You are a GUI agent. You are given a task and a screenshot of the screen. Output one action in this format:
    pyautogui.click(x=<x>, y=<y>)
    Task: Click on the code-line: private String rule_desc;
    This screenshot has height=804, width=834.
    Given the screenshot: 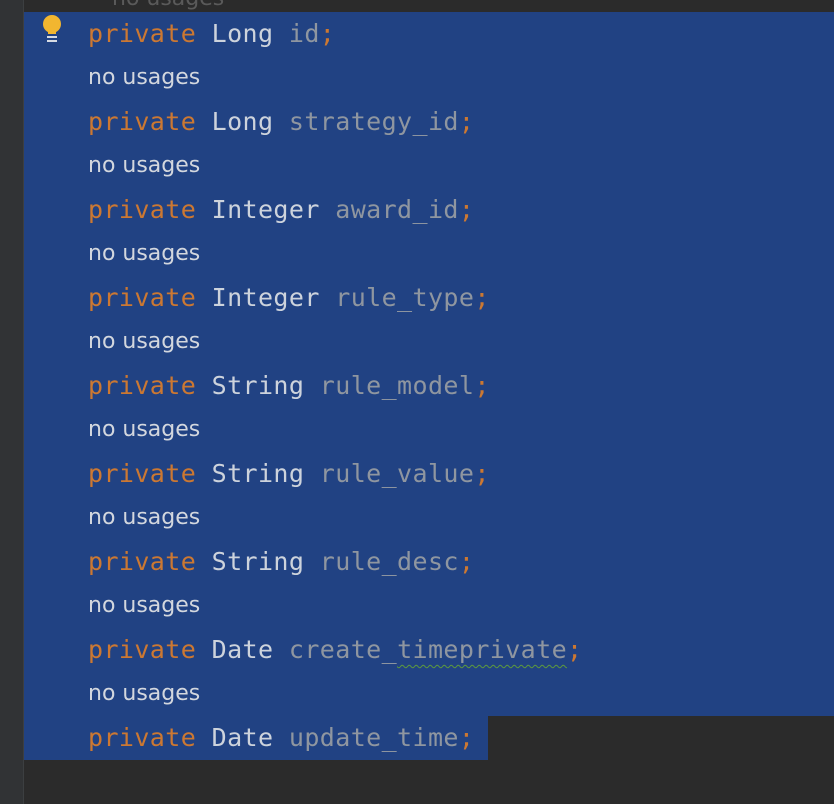 What is the action you would take?
    pyautogui.click(x=335, y=562)
    